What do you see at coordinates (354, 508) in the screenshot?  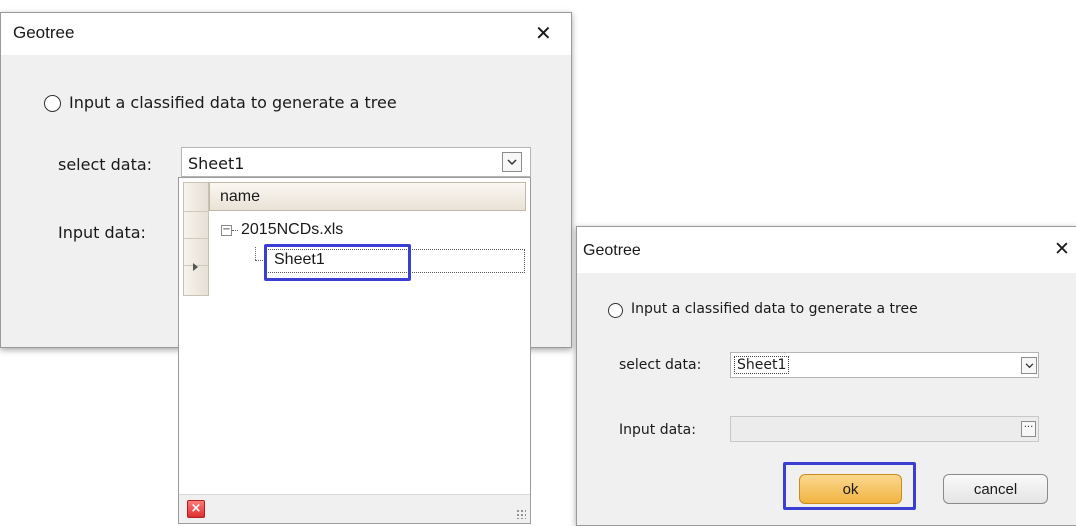 I see `dropdown-footer: ×` at bounding box center [354, 508].